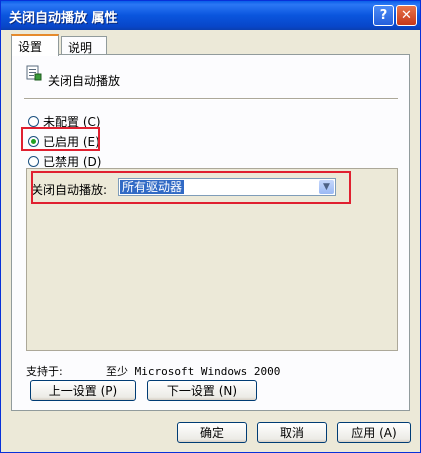 This screenshot has height=453, width=421. I want to click on help-icon: ?, so click(383, 15).